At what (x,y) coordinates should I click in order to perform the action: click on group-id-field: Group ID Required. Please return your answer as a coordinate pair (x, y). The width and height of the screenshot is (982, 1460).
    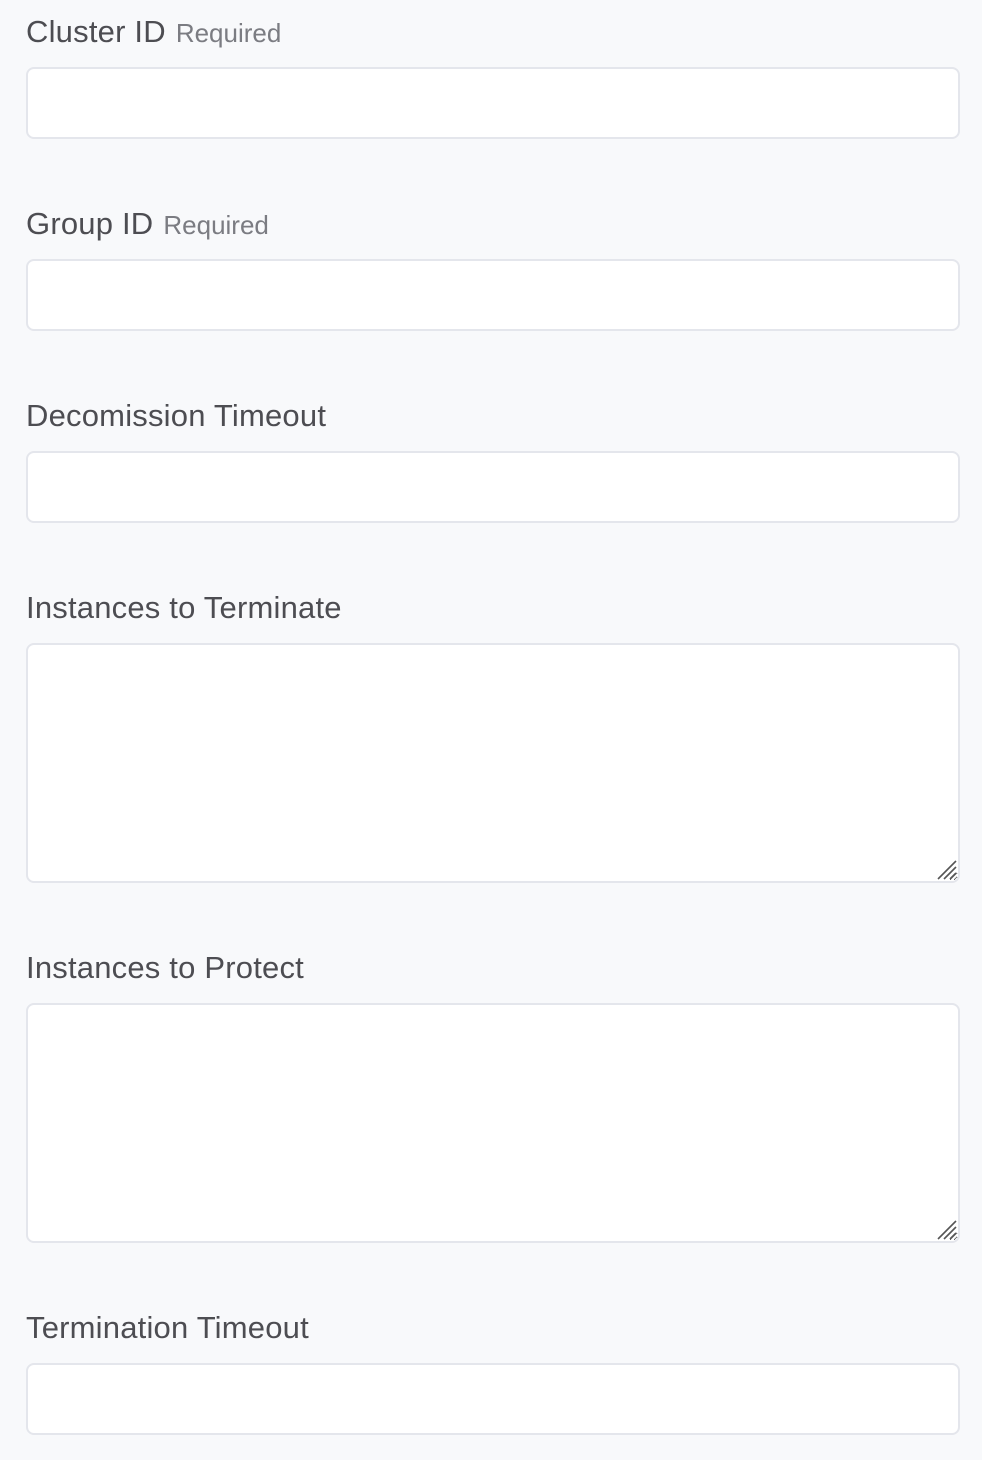
    Looking at the image, I should click on (493, 268).